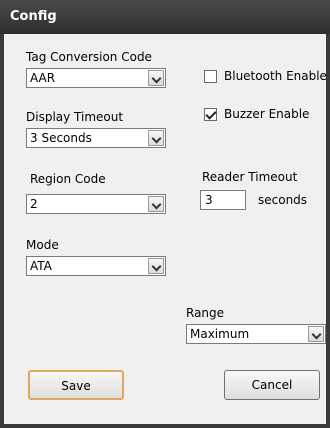 The image size is (330, 428). What do you see at coordinates (68, 179) in the screenshot?
I see `region-code-label: Region Code` at bounding box center [68, 179].